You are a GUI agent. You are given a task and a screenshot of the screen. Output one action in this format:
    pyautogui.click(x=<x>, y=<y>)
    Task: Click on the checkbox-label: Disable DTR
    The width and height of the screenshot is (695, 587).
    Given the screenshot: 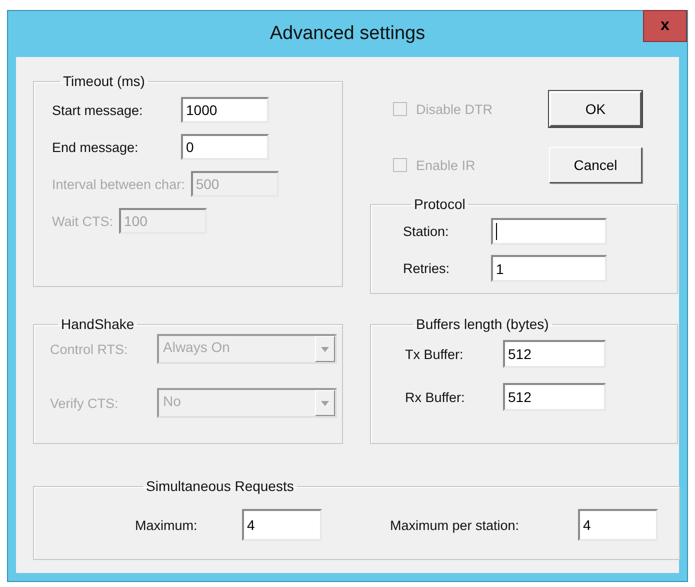 What is the action you would take?
    pyautogui.click(x=455, y=109)
    